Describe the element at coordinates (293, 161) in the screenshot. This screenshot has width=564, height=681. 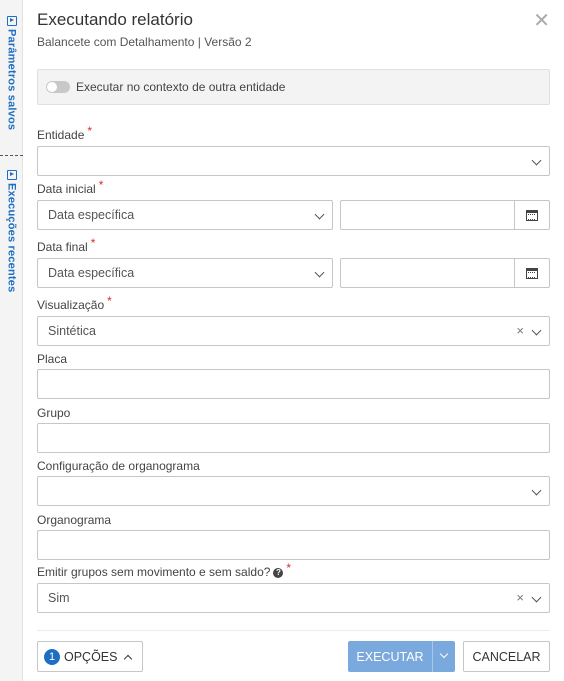
I see `entidade-select` at that location.